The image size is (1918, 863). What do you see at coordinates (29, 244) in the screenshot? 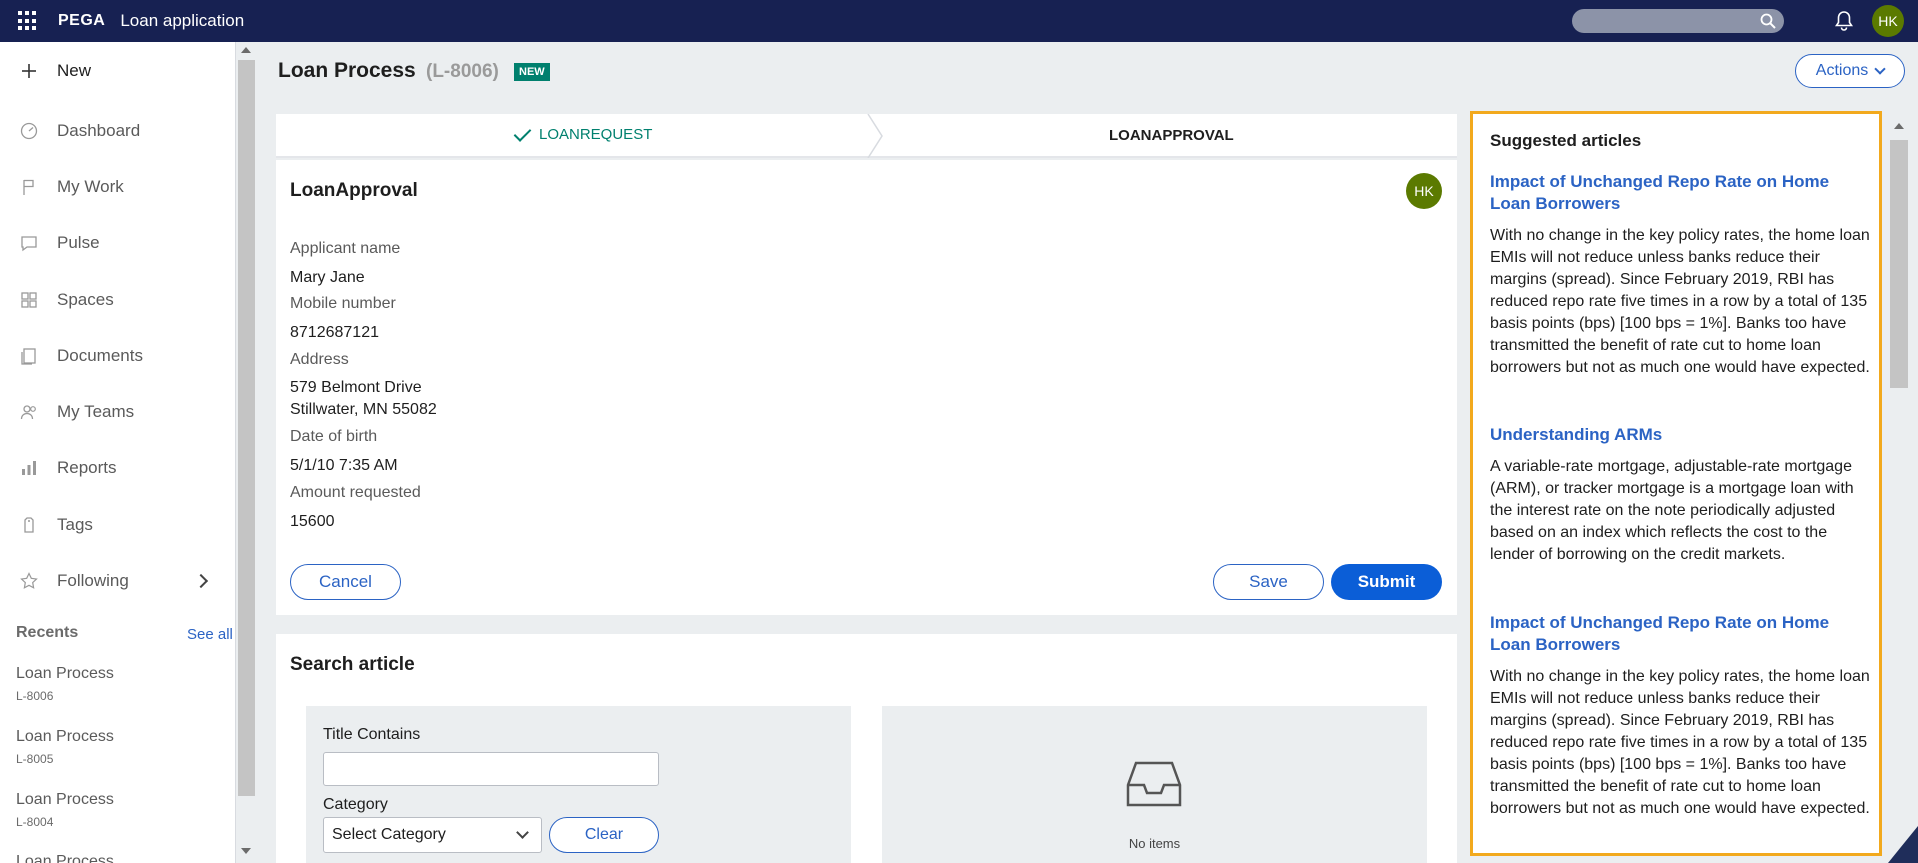
I see `chat-icon` at bounding box center [29, 244].